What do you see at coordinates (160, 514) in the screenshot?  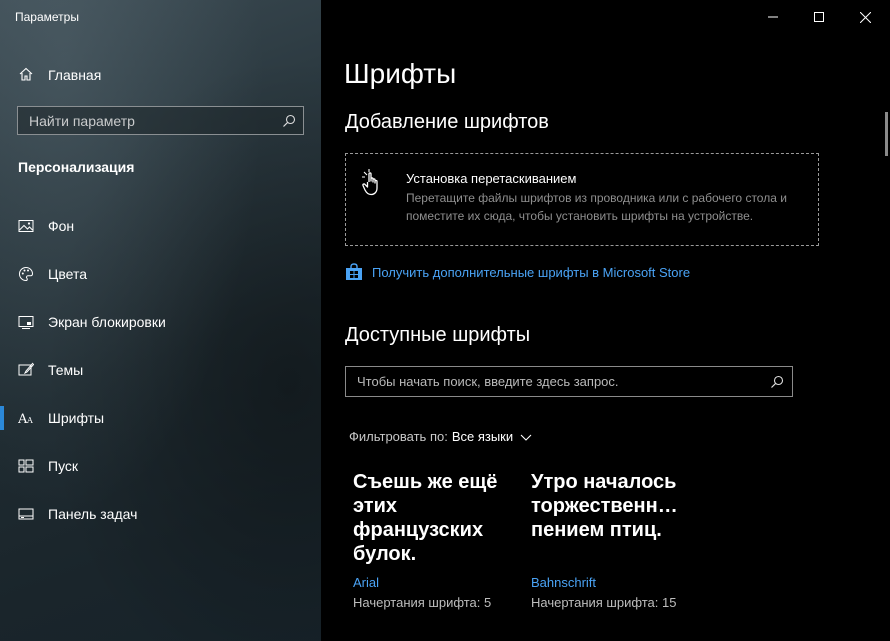 I see `sidebar-item-taskbar: Панель задач` at bounding box center [160, 514].